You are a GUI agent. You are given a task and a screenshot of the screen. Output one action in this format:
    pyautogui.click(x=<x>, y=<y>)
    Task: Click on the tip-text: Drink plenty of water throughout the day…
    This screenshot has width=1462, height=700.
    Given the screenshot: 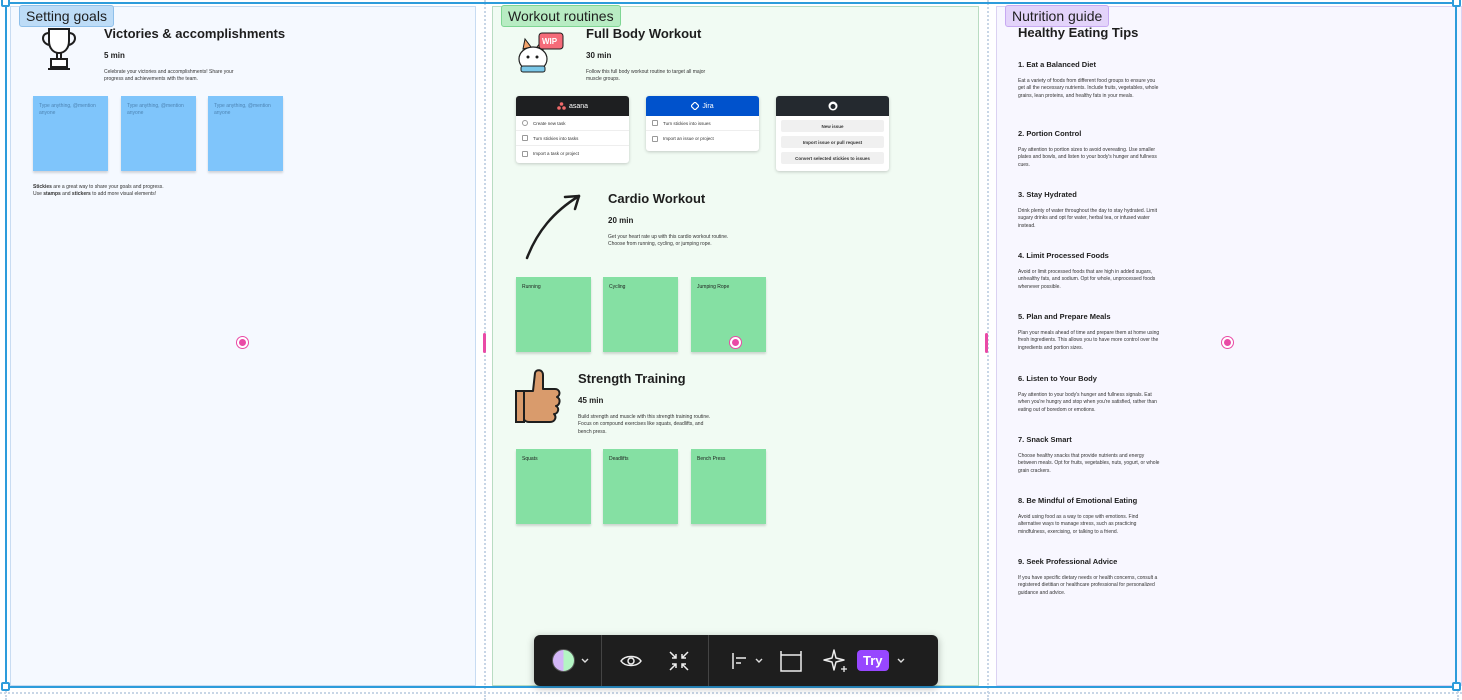 What is the action you would take?
    pyautogui.click(x=1087, y=218)
    